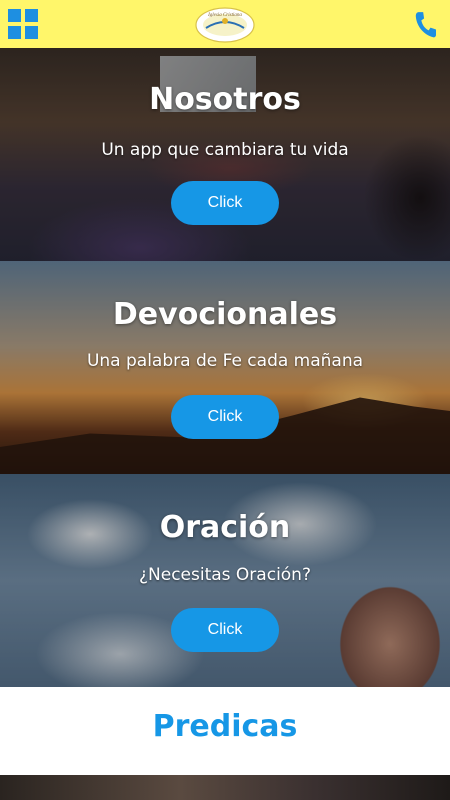 Image resolution: width=450 pixels, height=800 pixels. Describe the element at coordinates (225, 527) in the screenshot. I see `section-title: Oración` at that location.